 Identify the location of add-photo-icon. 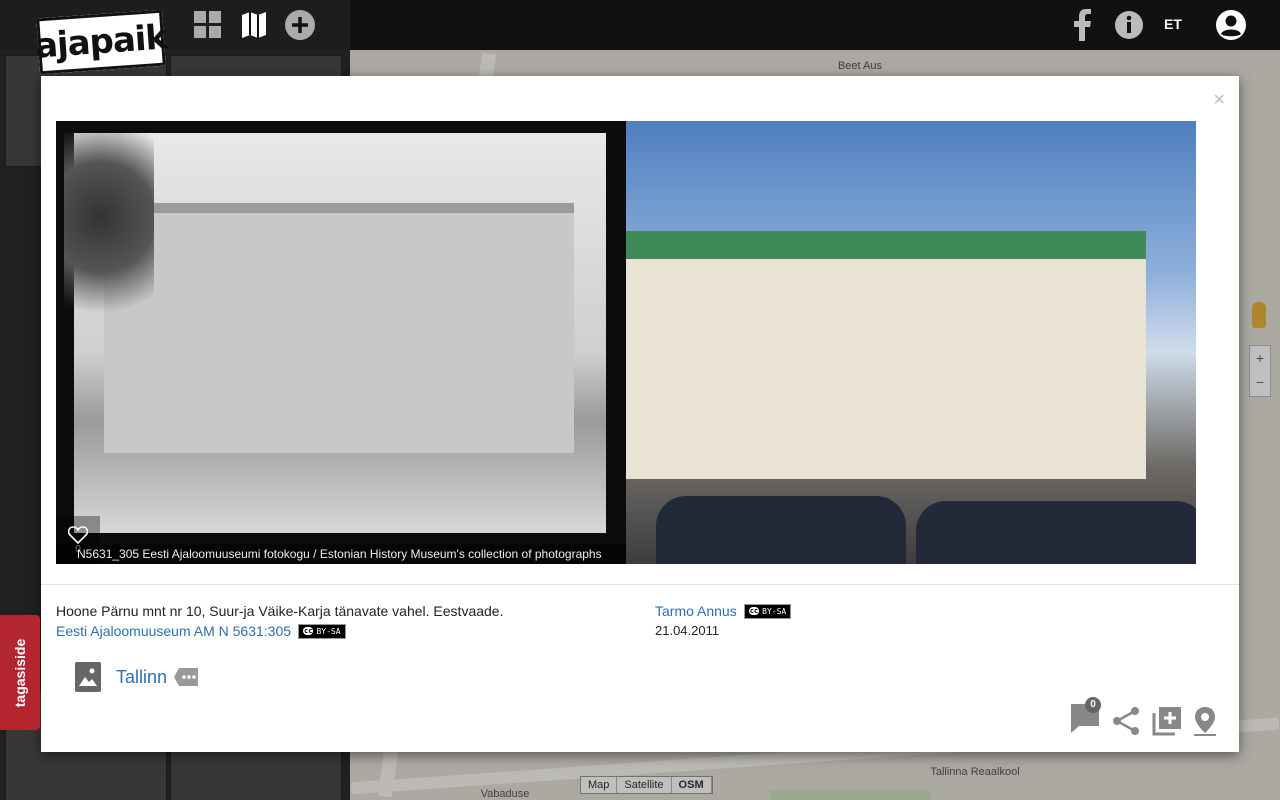
(300, 25).